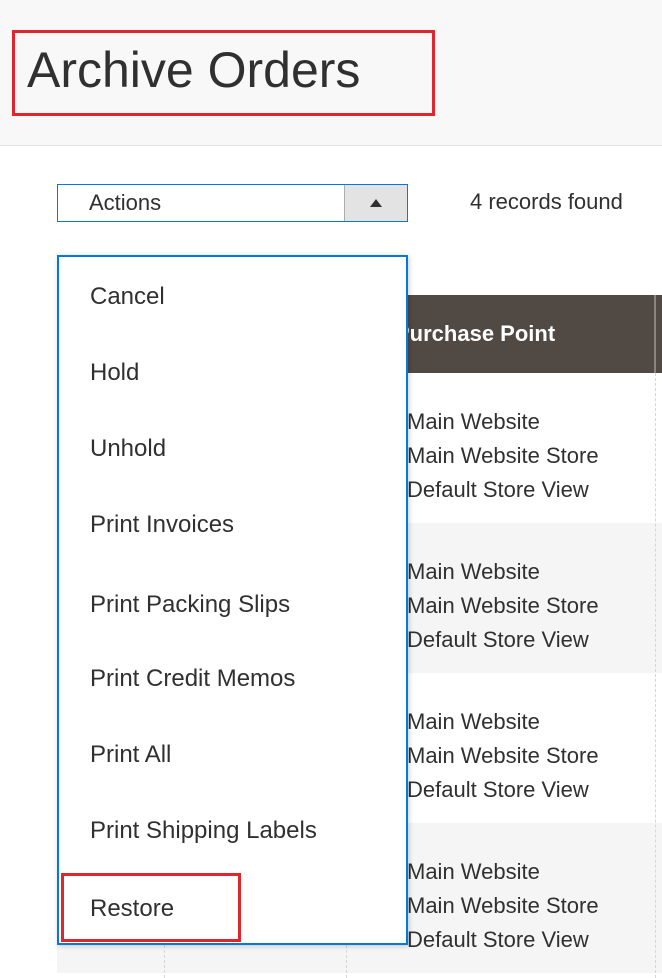 The height and width of the screenshot is (978, 662). What do you see at coordinates (125, 202) in the screenshot?
I see `actions-label: Actions` at bounding box center [125, 202].